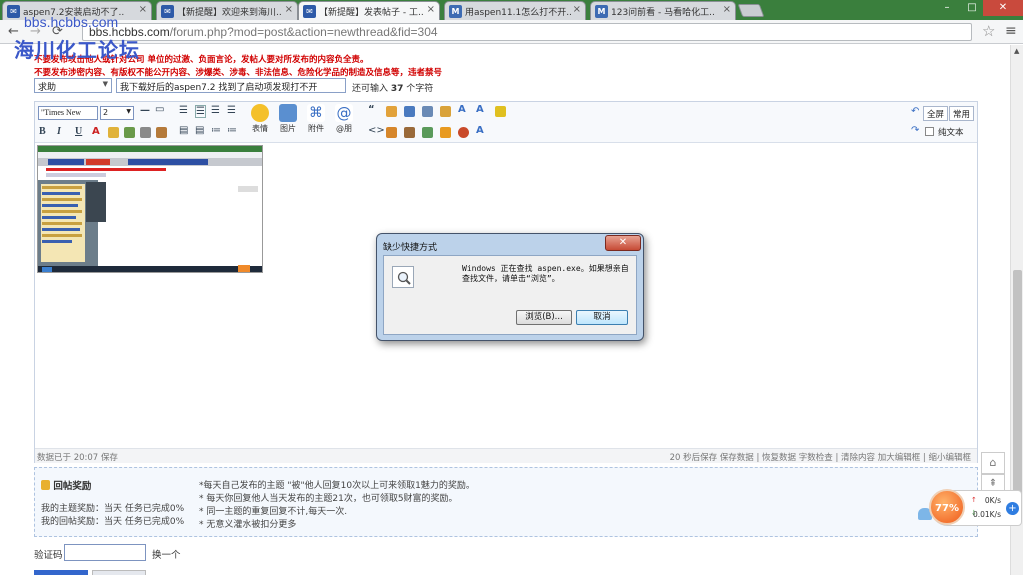 This screenshot has width=1023, height=575. I want to click on fullscreen-button: 全屏, so click(936, 113).